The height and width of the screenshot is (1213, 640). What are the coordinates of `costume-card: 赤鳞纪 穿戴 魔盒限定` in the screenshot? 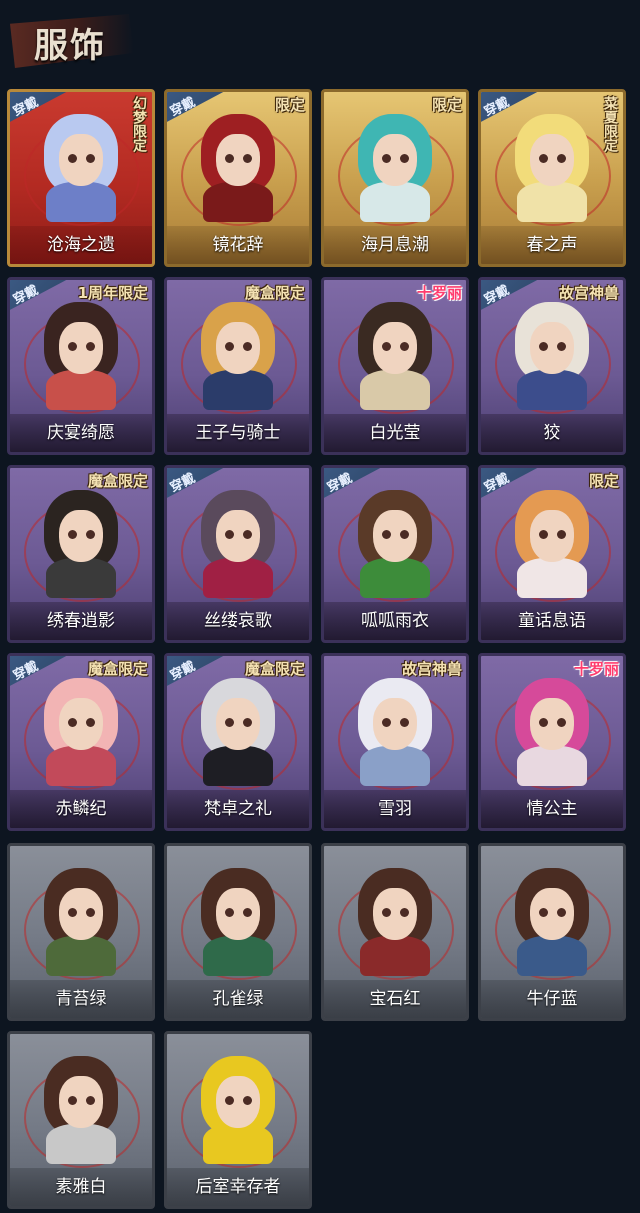 It's located at (81, 742).